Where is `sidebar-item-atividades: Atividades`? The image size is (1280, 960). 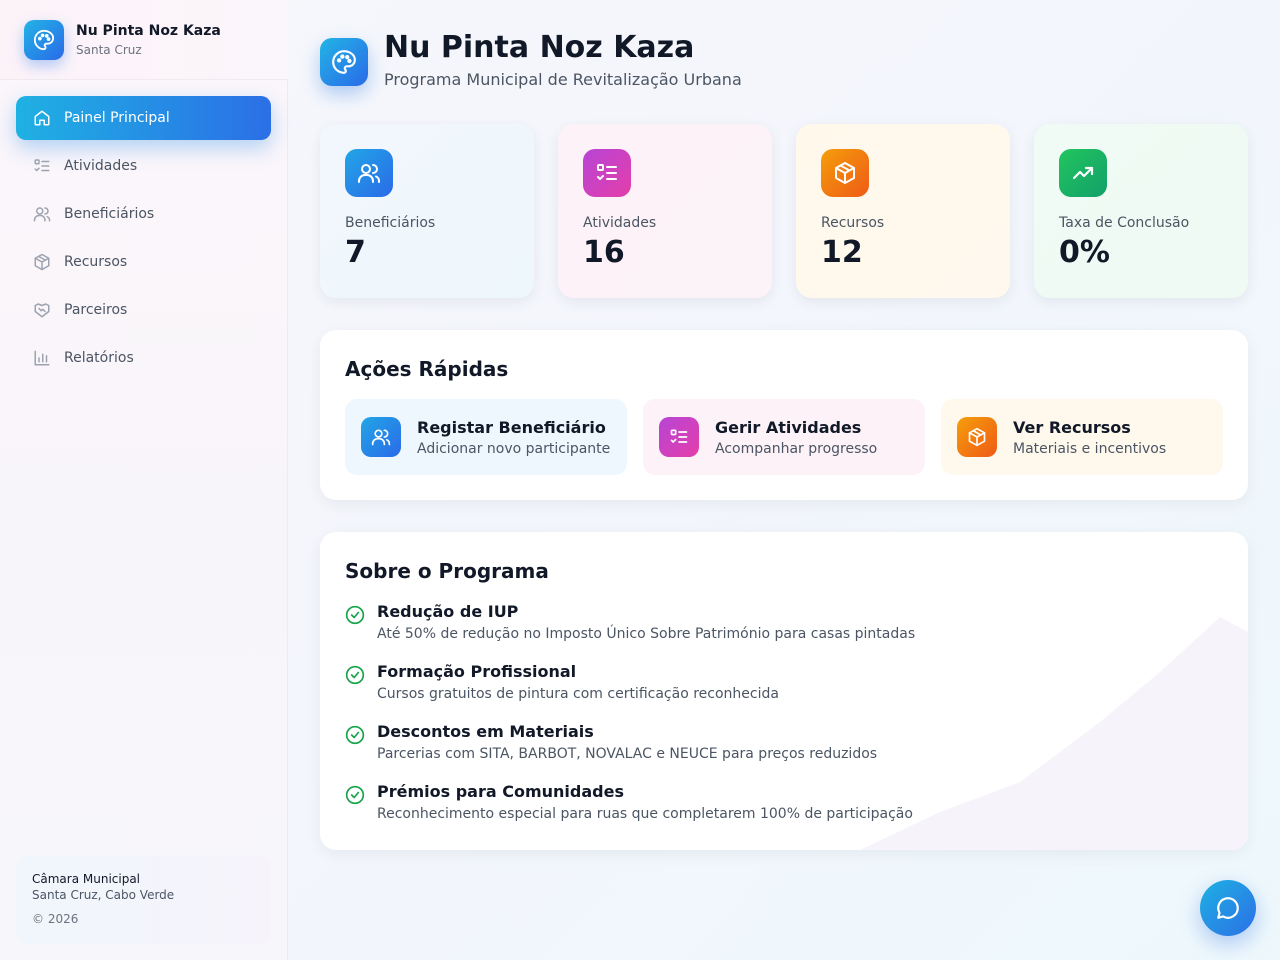 sidebar-item-atividades: Atividades is located at coordinates (143, 166).